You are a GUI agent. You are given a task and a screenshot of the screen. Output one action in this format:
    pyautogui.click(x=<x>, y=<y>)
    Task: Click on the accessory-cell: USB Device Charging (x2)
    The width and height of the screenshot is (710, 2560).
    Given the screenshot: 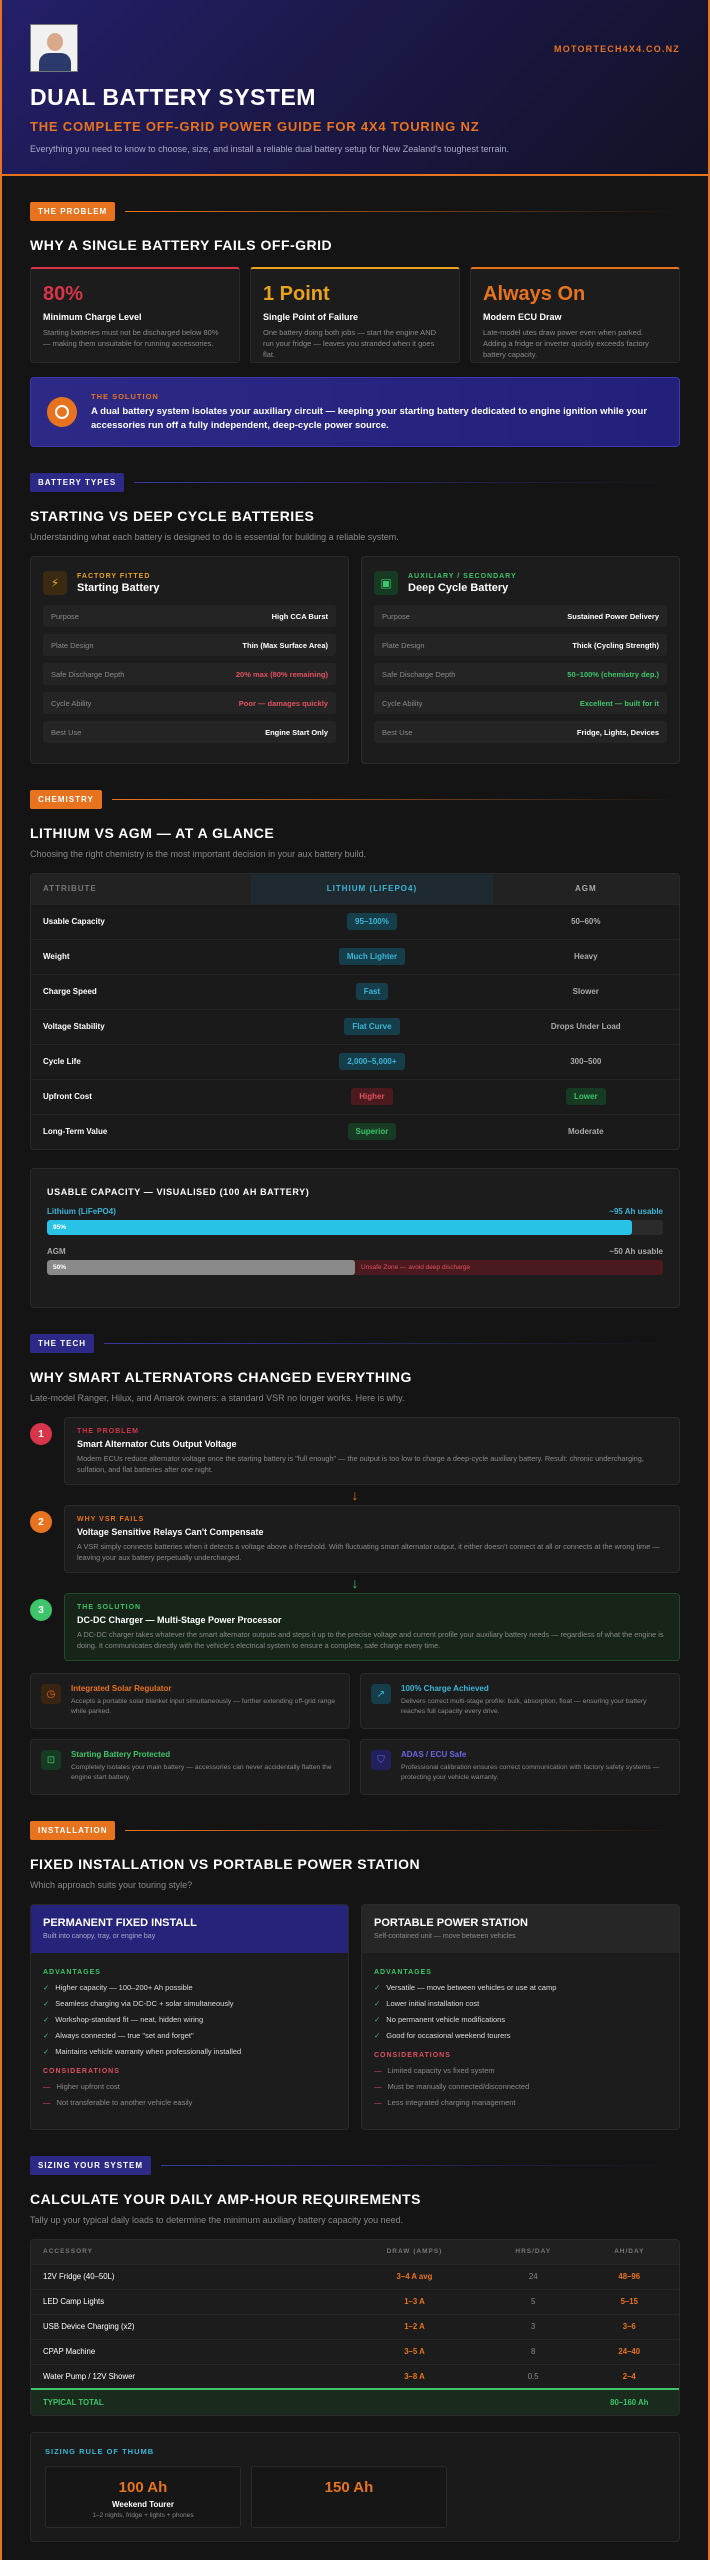 What is the action you would take?
    pyautogui.click(x=187, y=2326)
    